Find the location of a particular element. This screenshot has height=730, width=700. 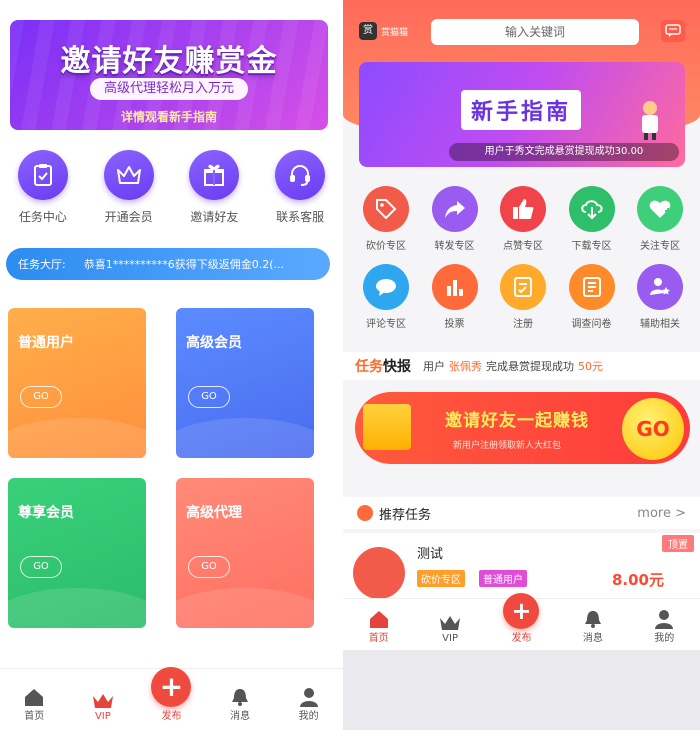

task-name: 测试 is located at coordinates (430, 554).